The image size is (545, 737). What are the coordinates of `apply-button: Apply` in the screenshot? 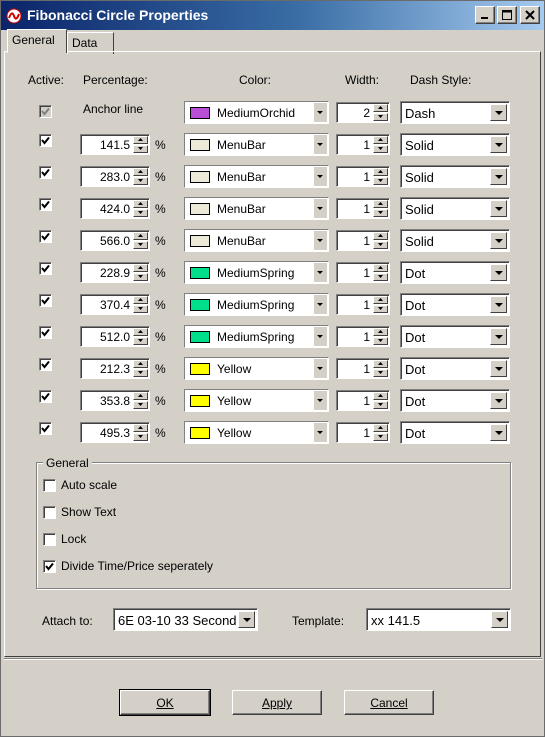 It's located at (277, 702).